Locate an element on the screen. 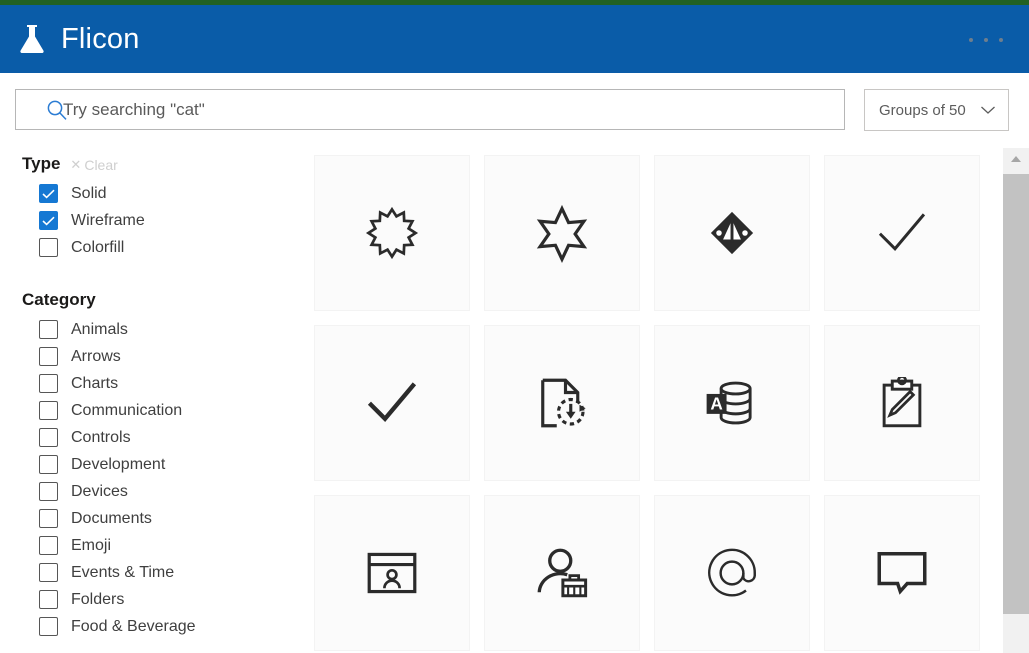  filter-option-arrows: Arrows is located at coordinates (169, 356).